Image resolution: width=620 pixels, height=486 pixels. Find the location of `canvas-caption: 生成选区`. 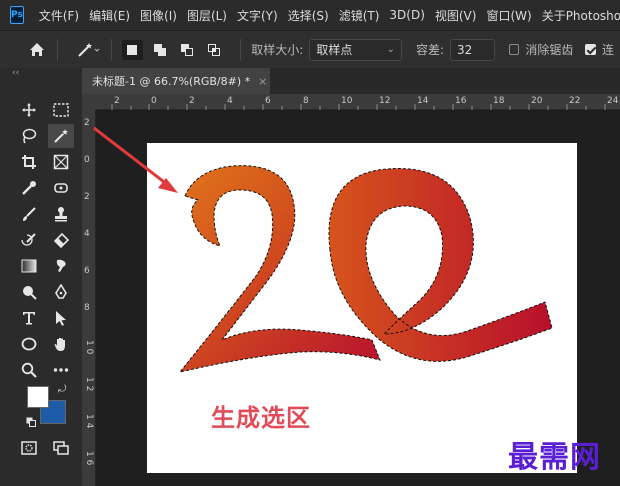

canvas-caption: 生成选区 is located at coordinates (261, 418).